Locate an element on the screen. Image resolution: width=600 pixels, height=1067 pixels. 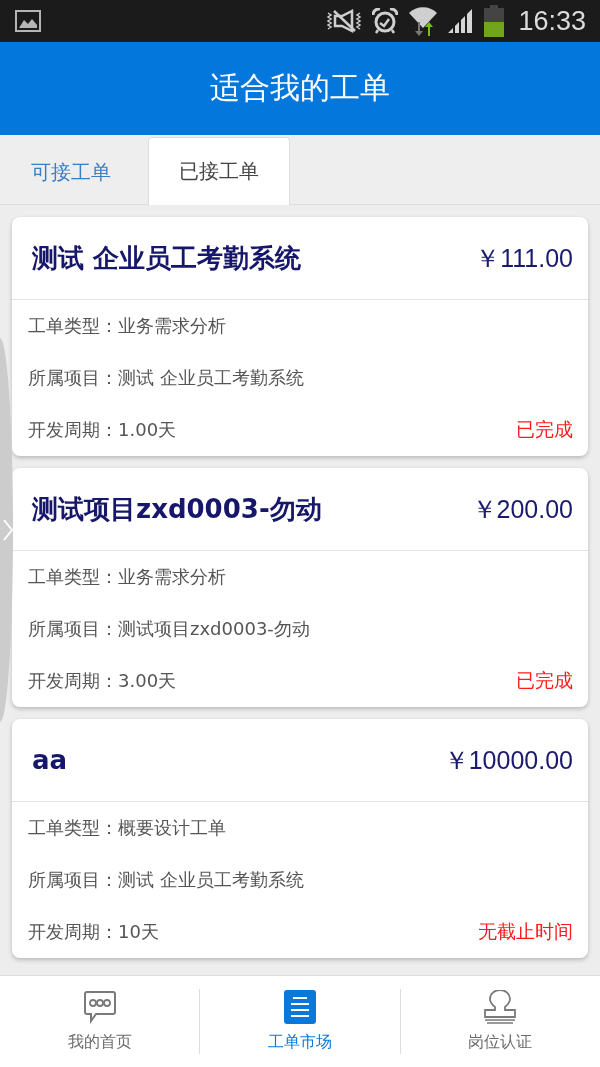
wifi-icon is located at coordinates (423, 21).